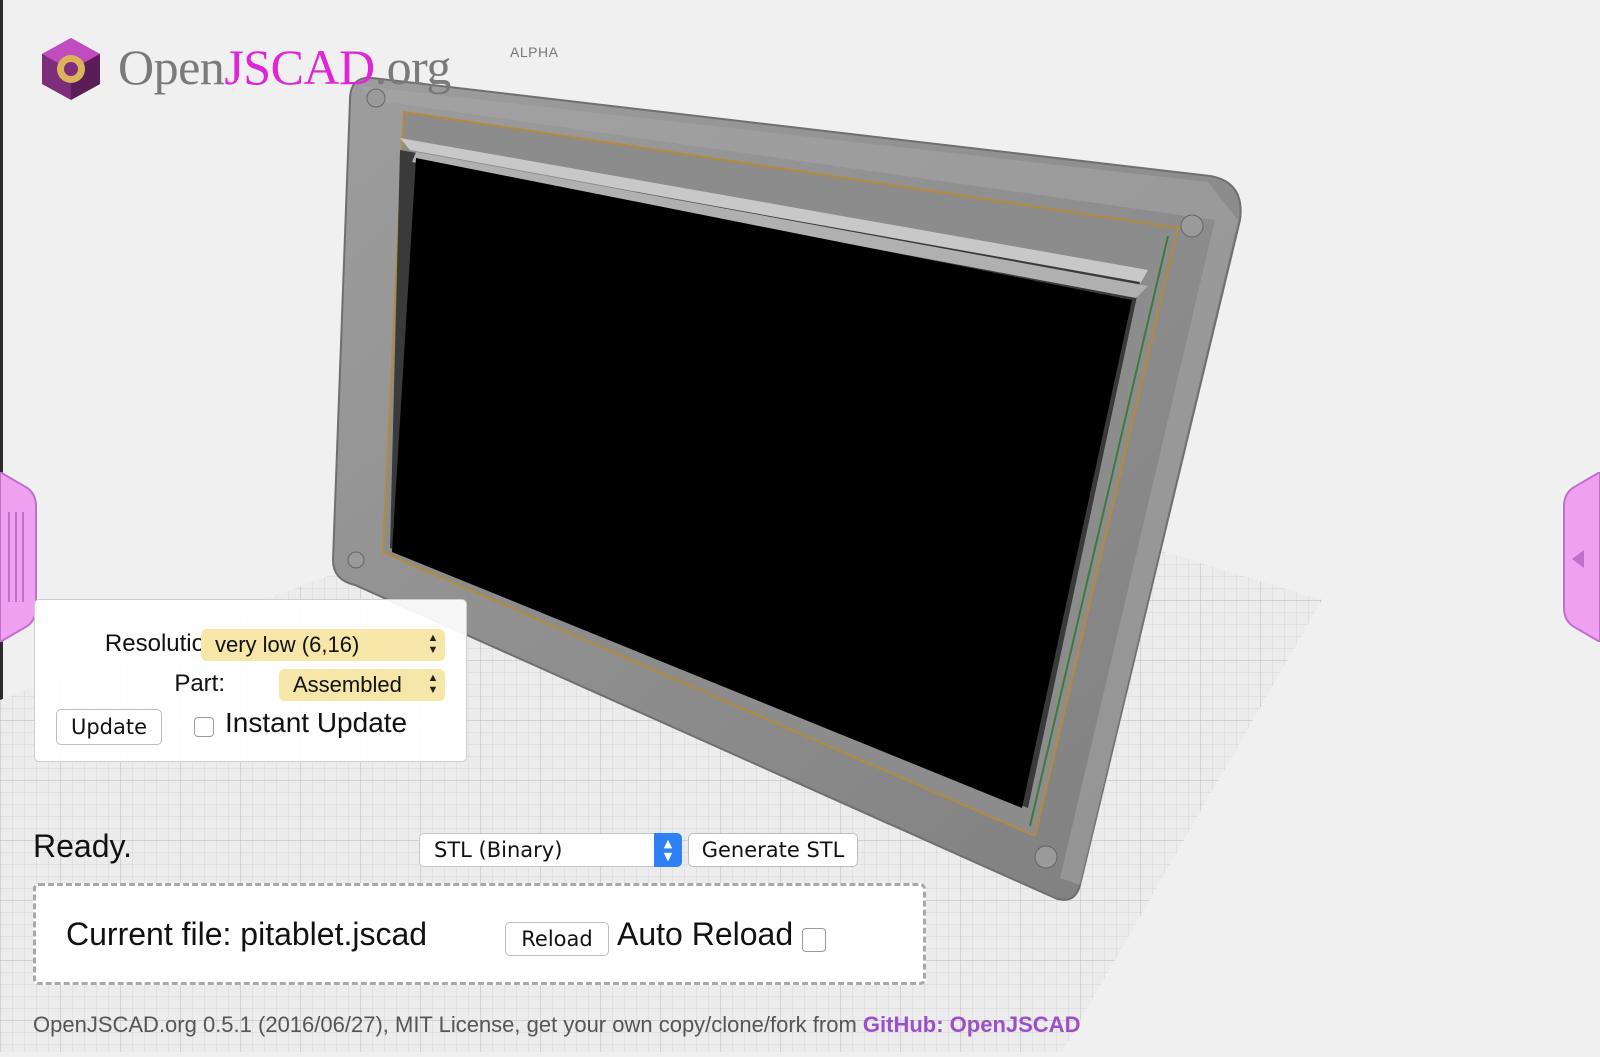 This screenshot has width=1600, height=1057. Describe the element at coordinates (164, 643) in the screenshot. I see `resolution-label: Resolution:` at that location.